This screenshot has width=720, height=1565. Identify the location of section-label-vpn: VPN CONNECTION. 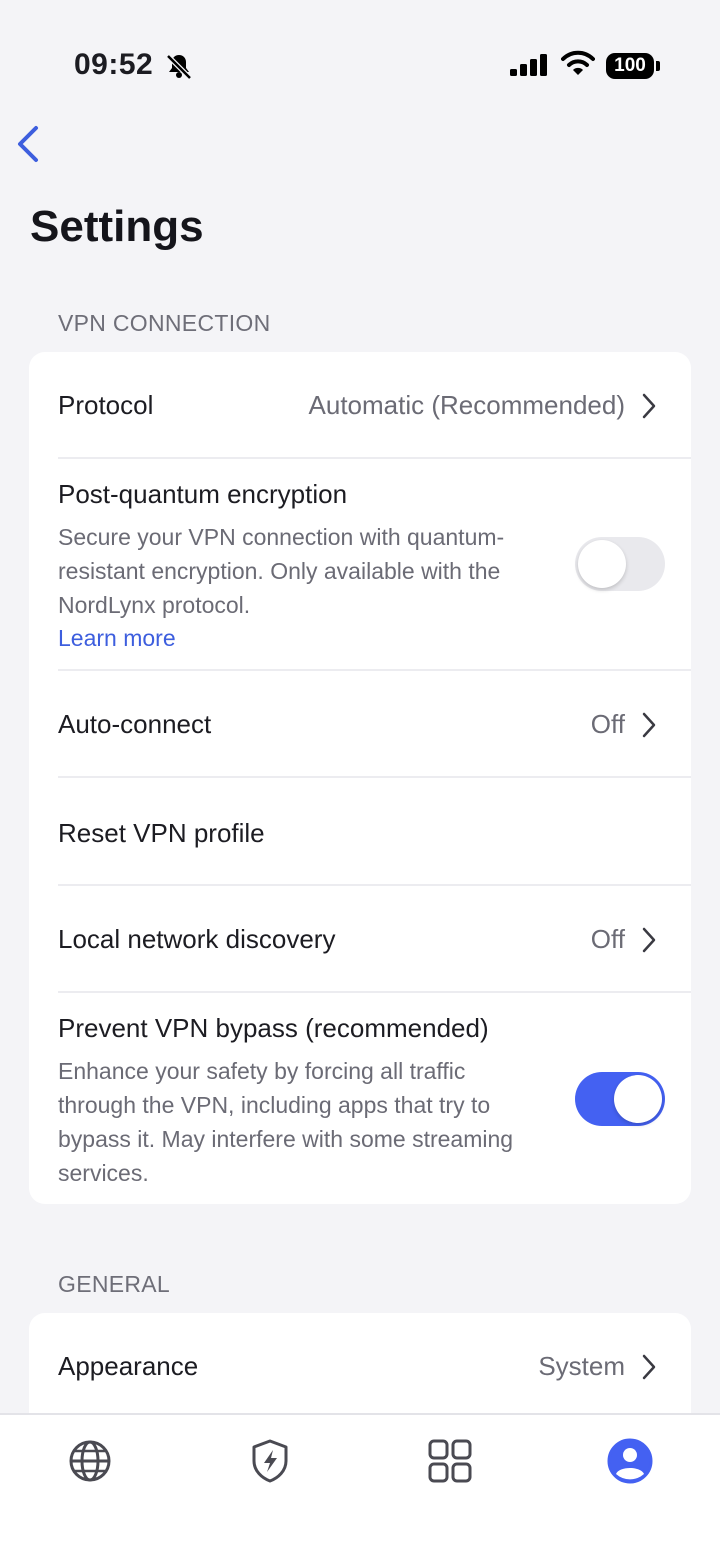
(164, 323).